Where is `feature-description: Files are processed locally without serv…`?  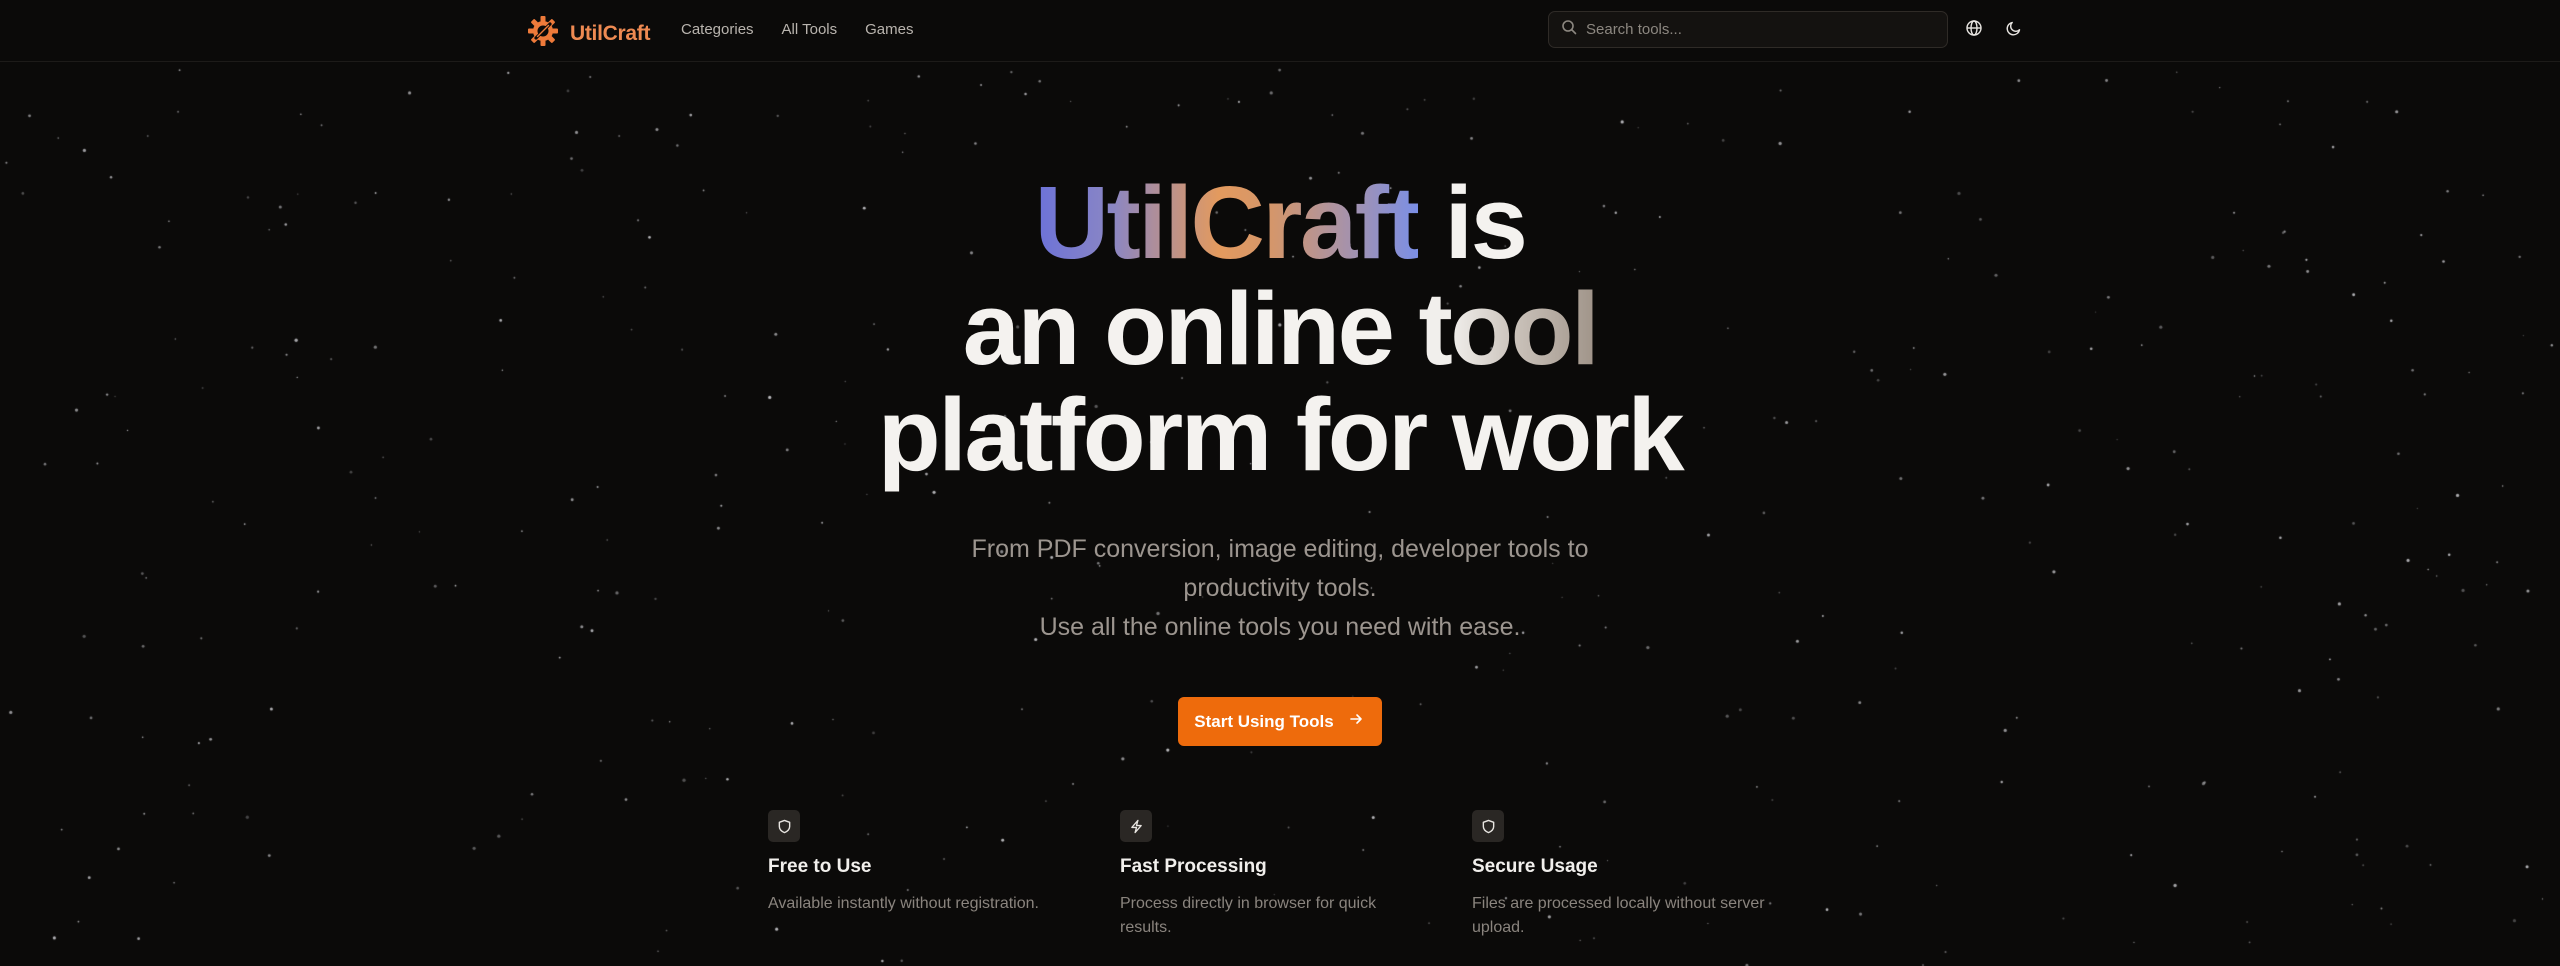
feature-description: Files are processed locally without serv… is located at coordinates (1618, 915).